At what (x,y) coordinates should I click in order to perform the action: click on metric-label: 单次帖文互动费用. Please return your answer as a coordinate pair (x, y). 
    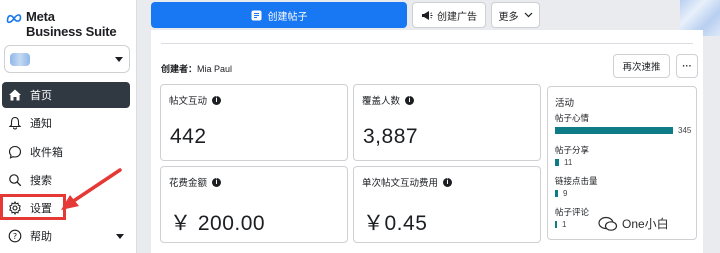
    Looking at the image, I should click on (400, 183).